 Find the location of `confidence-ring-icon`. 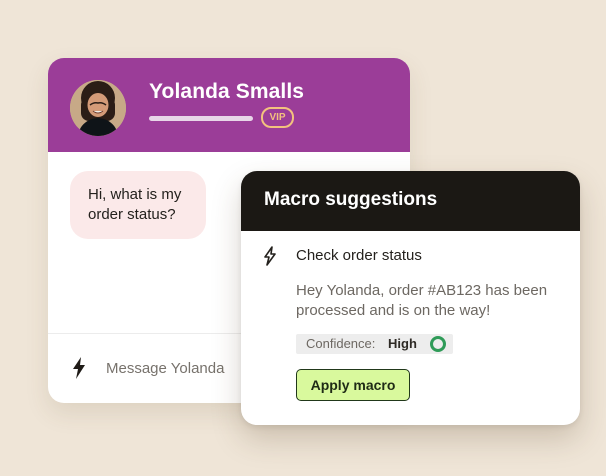

confidence-ring-icon is located at coordinates (438, 344).